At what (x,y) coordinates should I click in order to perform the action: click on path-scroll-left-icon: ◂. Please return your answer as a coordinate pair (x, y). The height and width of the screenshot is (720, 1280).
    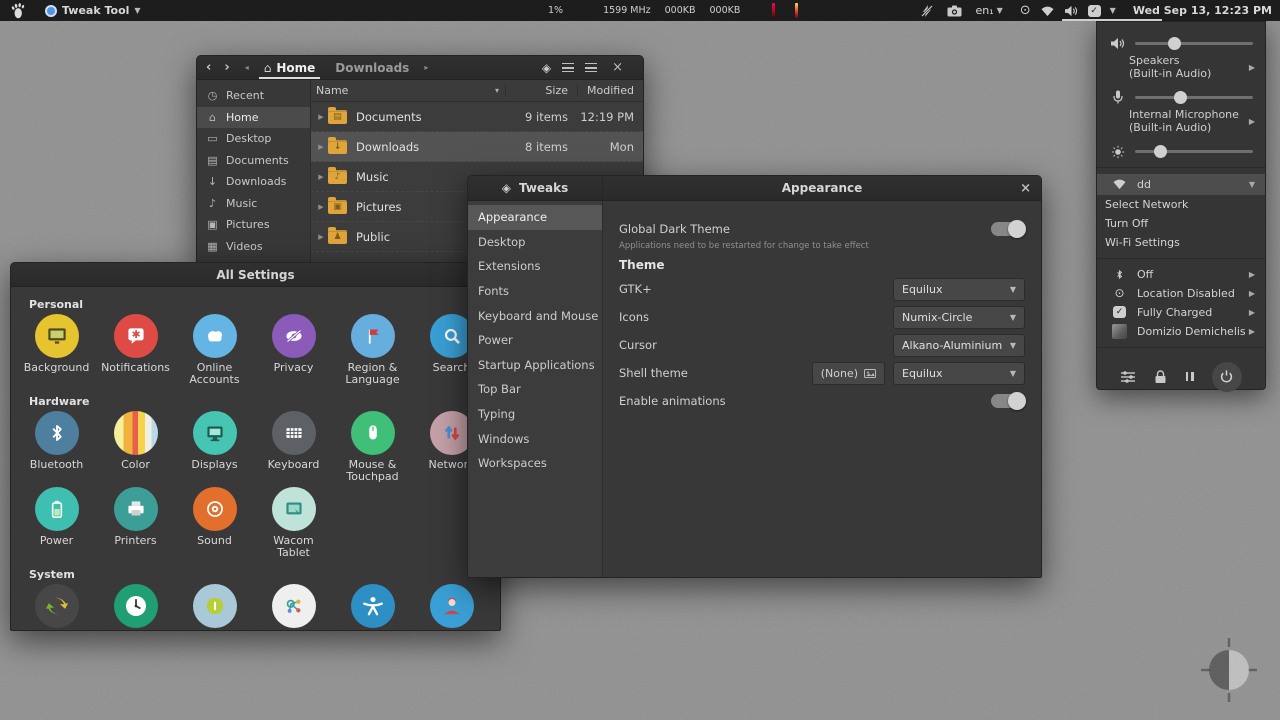
    Looking at the image, I should click on (247, 67).